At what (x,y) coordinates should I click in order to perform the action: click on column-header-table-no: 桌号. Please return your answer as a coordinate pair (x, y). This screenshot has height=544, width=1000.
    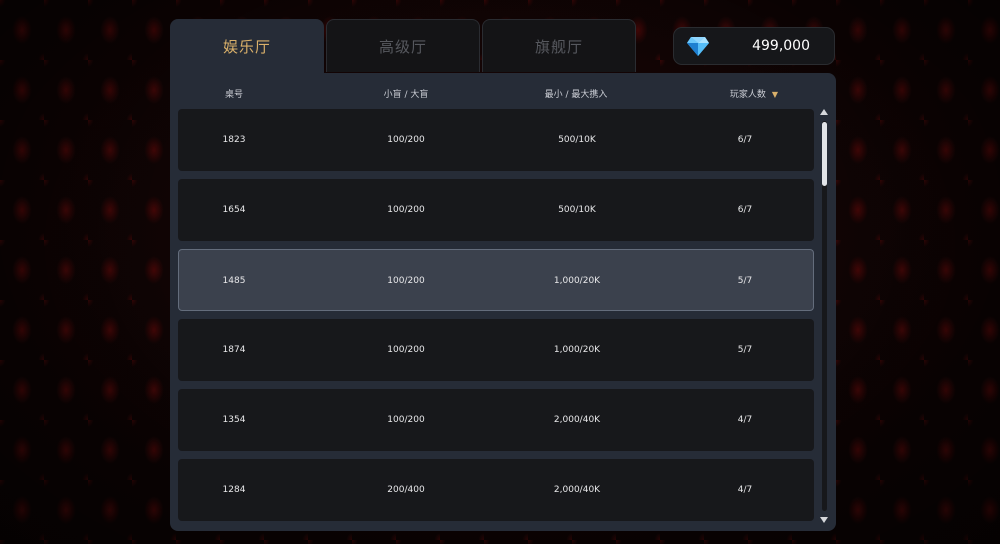
    Looking at the image, I should click on (234, 93).